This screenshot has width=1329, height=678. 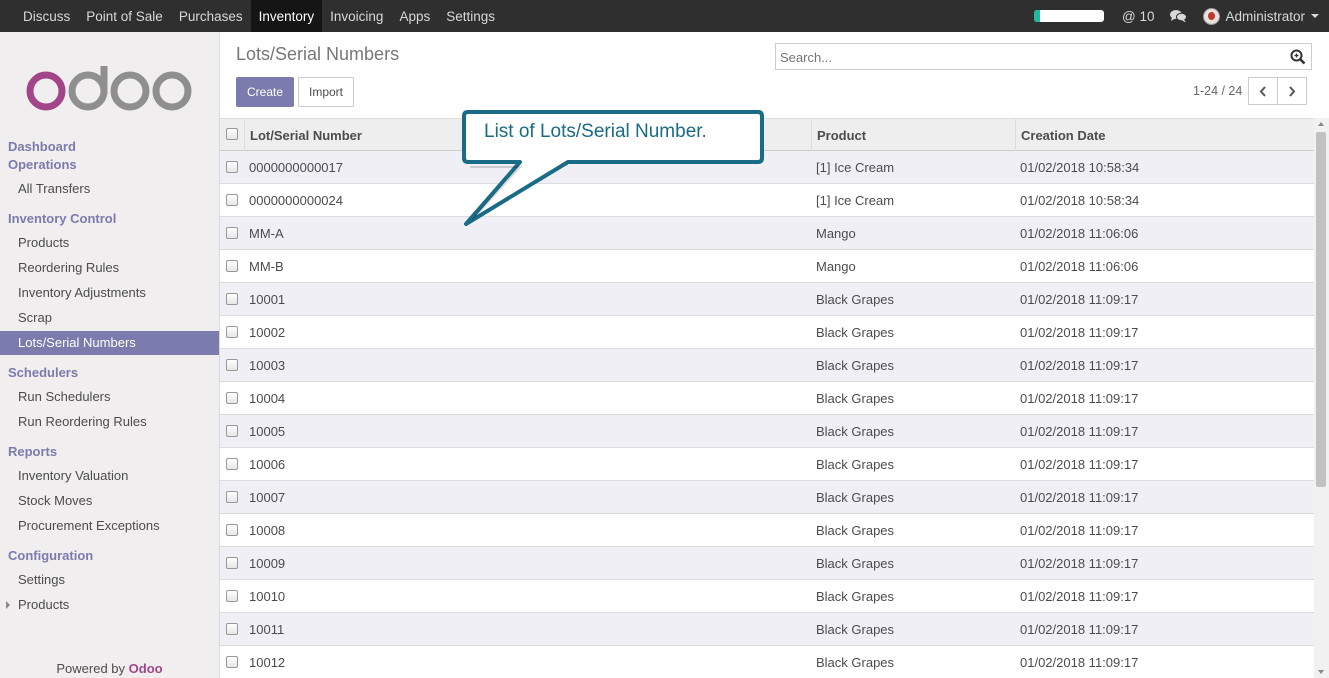 What do you see at coordinates (211, 16) in the screenshot?
I see `menu-purchases: Purchases` at bounding box center [211, 16].